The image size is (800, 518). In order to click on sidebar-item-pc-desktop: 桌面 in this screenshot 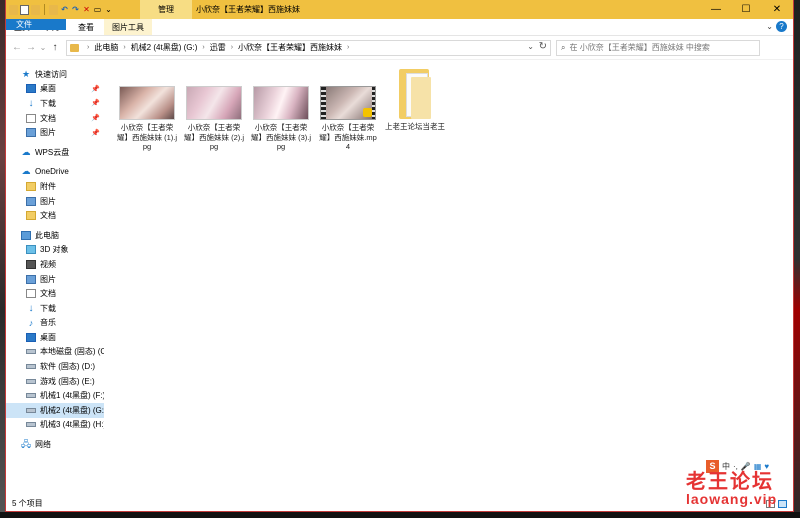, I will do `click(55, 337)`.